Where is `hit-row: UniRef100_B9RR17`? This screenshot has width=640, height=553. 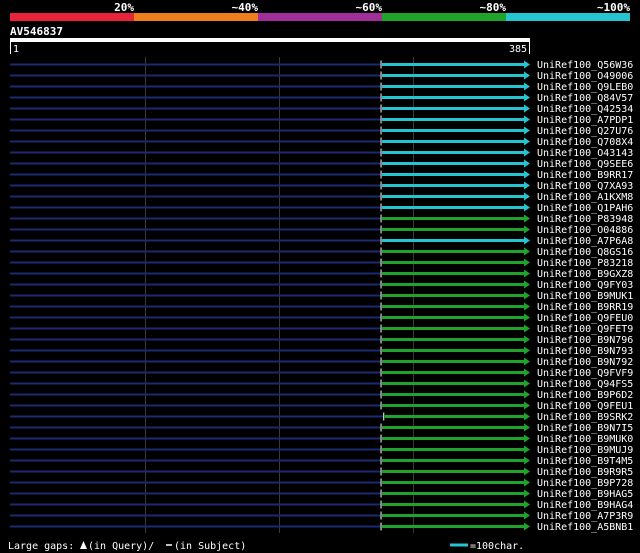
hit-row: UniRef100_B9RR17 is located at coordinates (321, 175).